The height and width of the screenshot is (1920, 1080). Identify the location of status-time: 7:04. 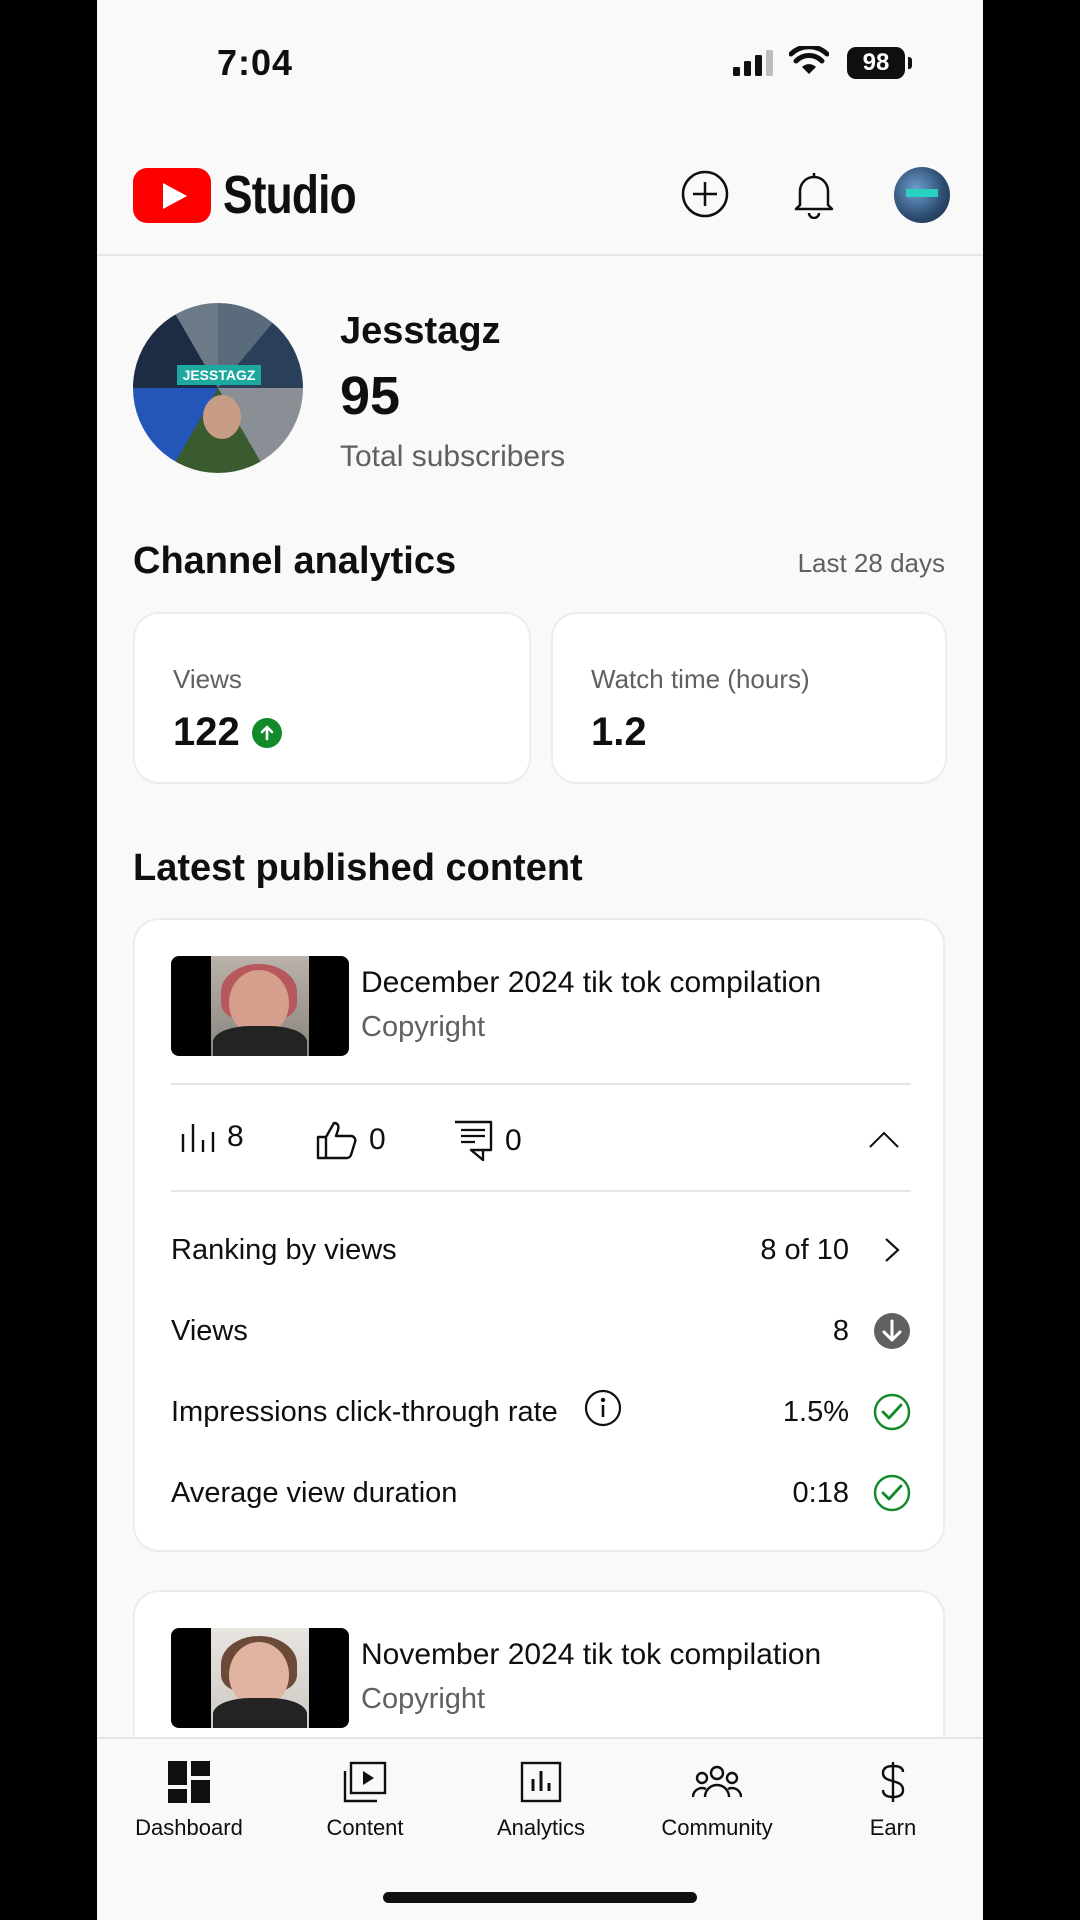
(255, 62).